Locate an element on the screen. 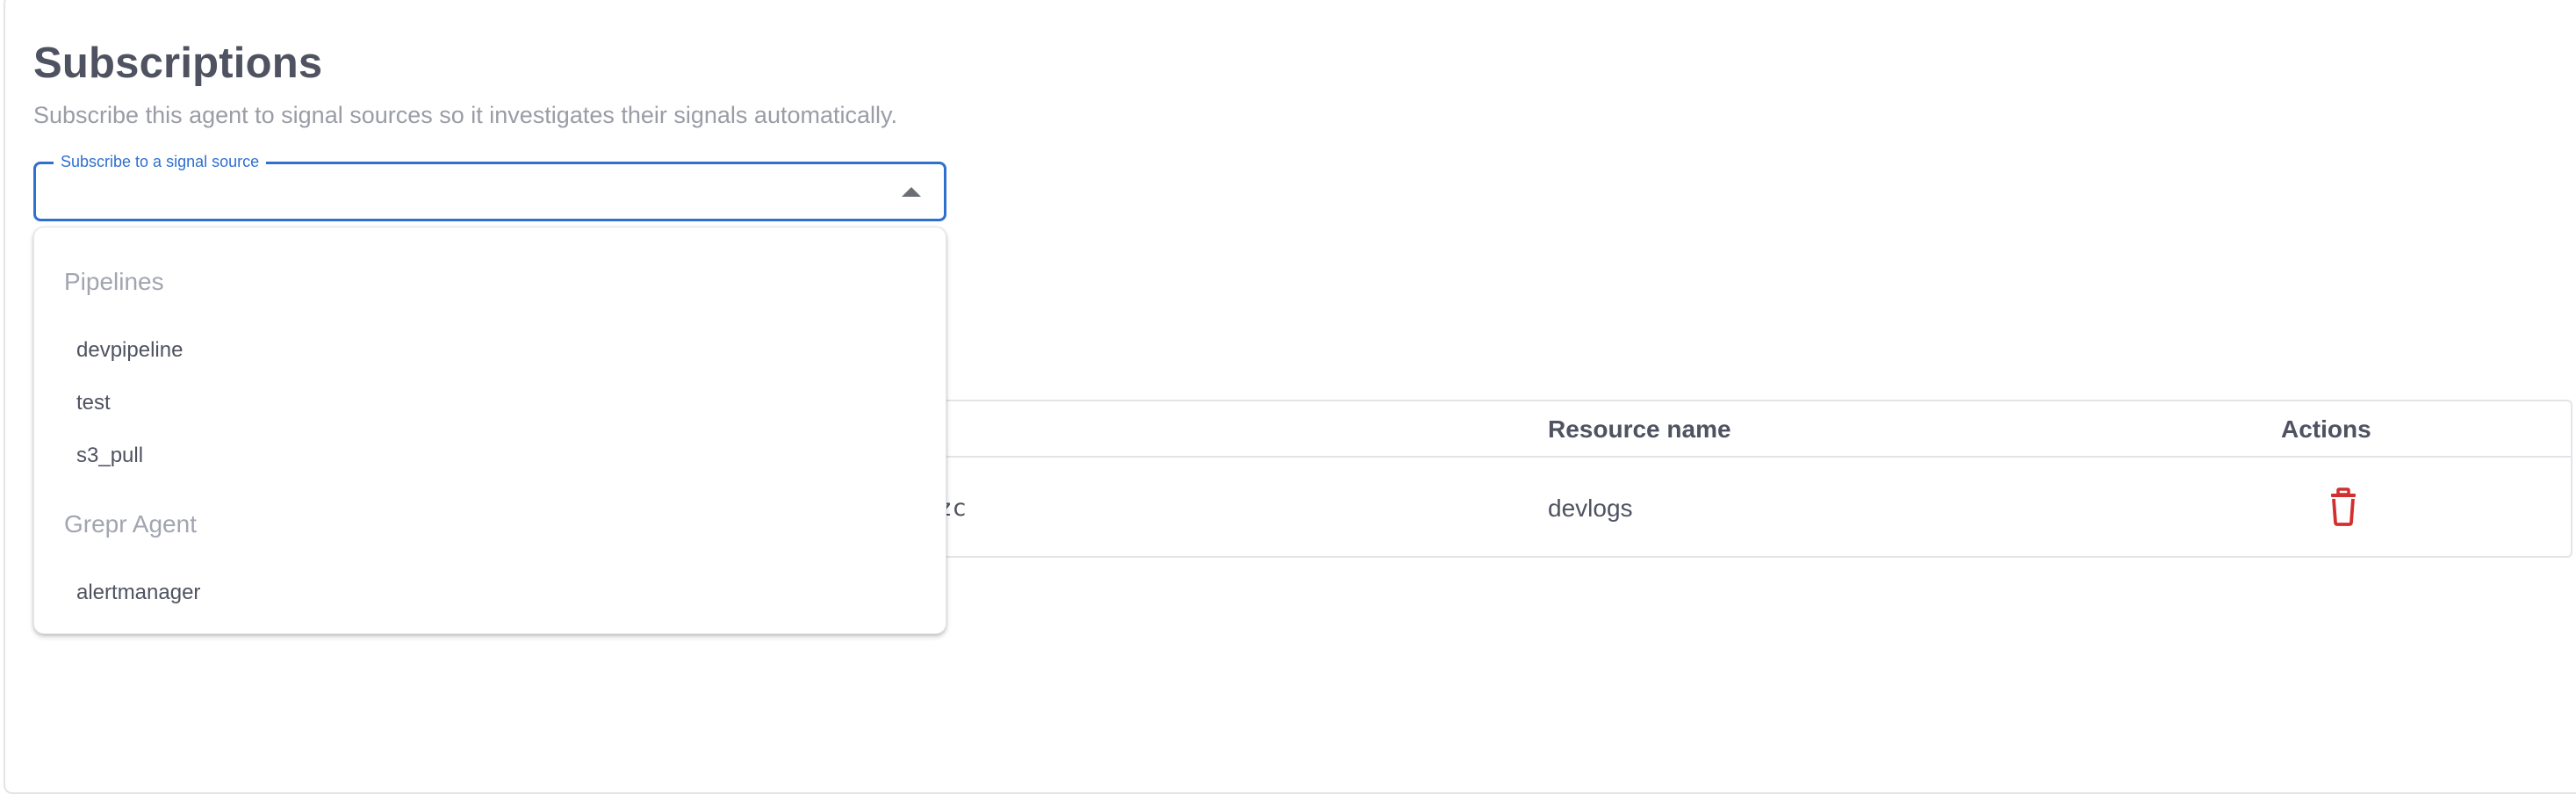 The image size is (2576, 794). option-devpipeline: devpipeline is located at coordinates (129, 350).